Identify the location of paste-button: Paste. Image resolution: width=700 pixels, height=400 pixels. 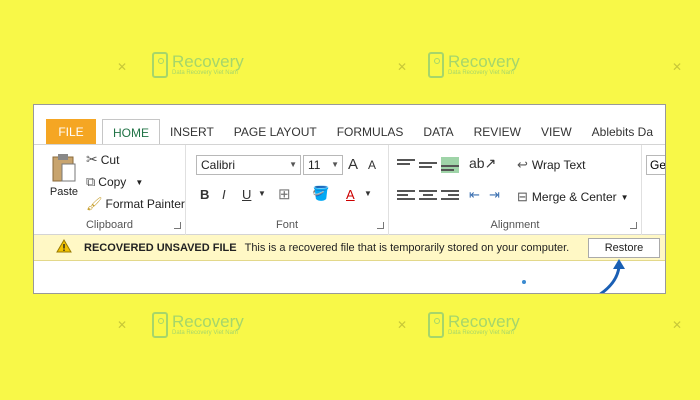
(64, 181).